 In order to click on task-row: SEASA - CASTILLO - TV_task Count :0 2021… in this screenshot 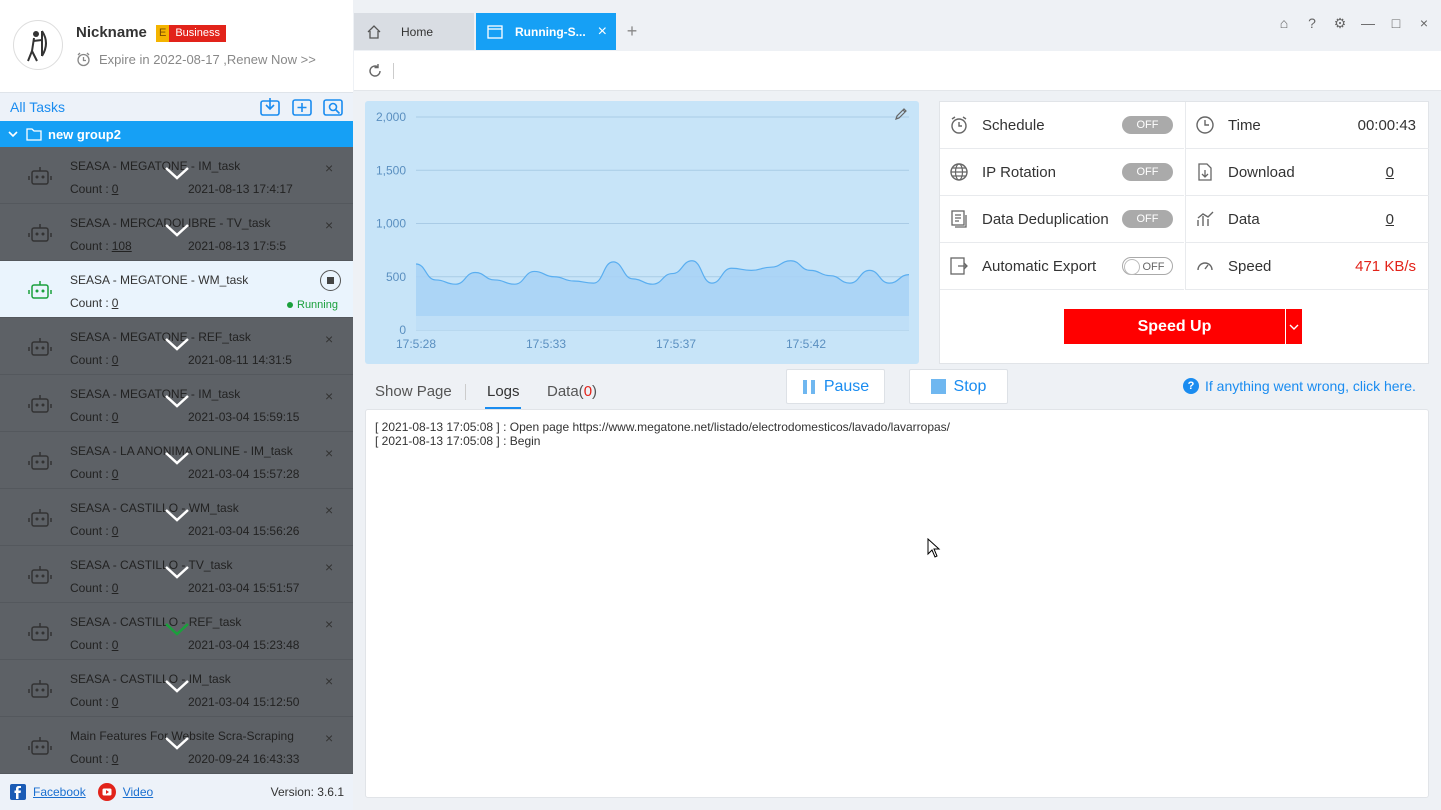, I will do `click(176, 574)`.